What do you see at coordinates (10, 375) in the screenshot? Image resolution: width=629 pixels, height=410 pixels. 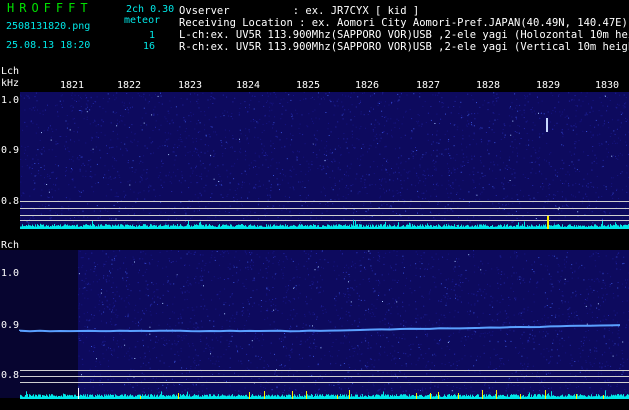 I see `rch-freq-tick: 0.8` at bounding box center [10, 375].